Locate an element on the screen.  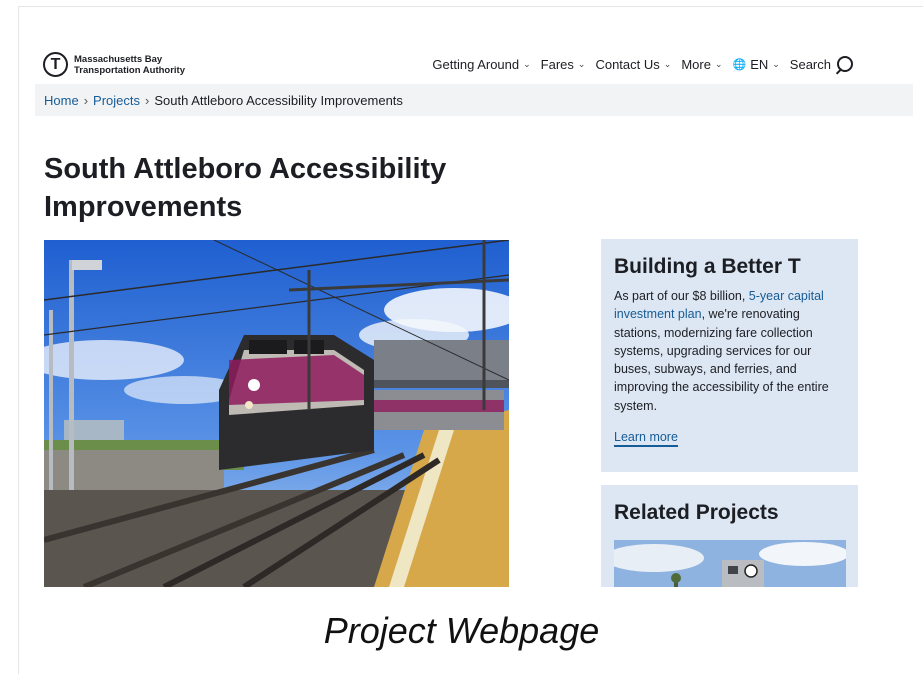
breadcrumb-home: Home is located at coordinates (61, 100).